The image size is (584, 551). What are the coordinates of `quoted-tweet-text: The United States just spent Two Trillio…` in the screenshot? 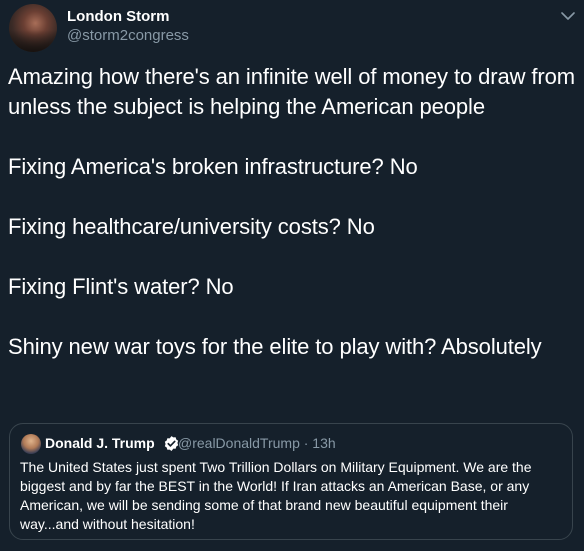 It's located at (276, 495).